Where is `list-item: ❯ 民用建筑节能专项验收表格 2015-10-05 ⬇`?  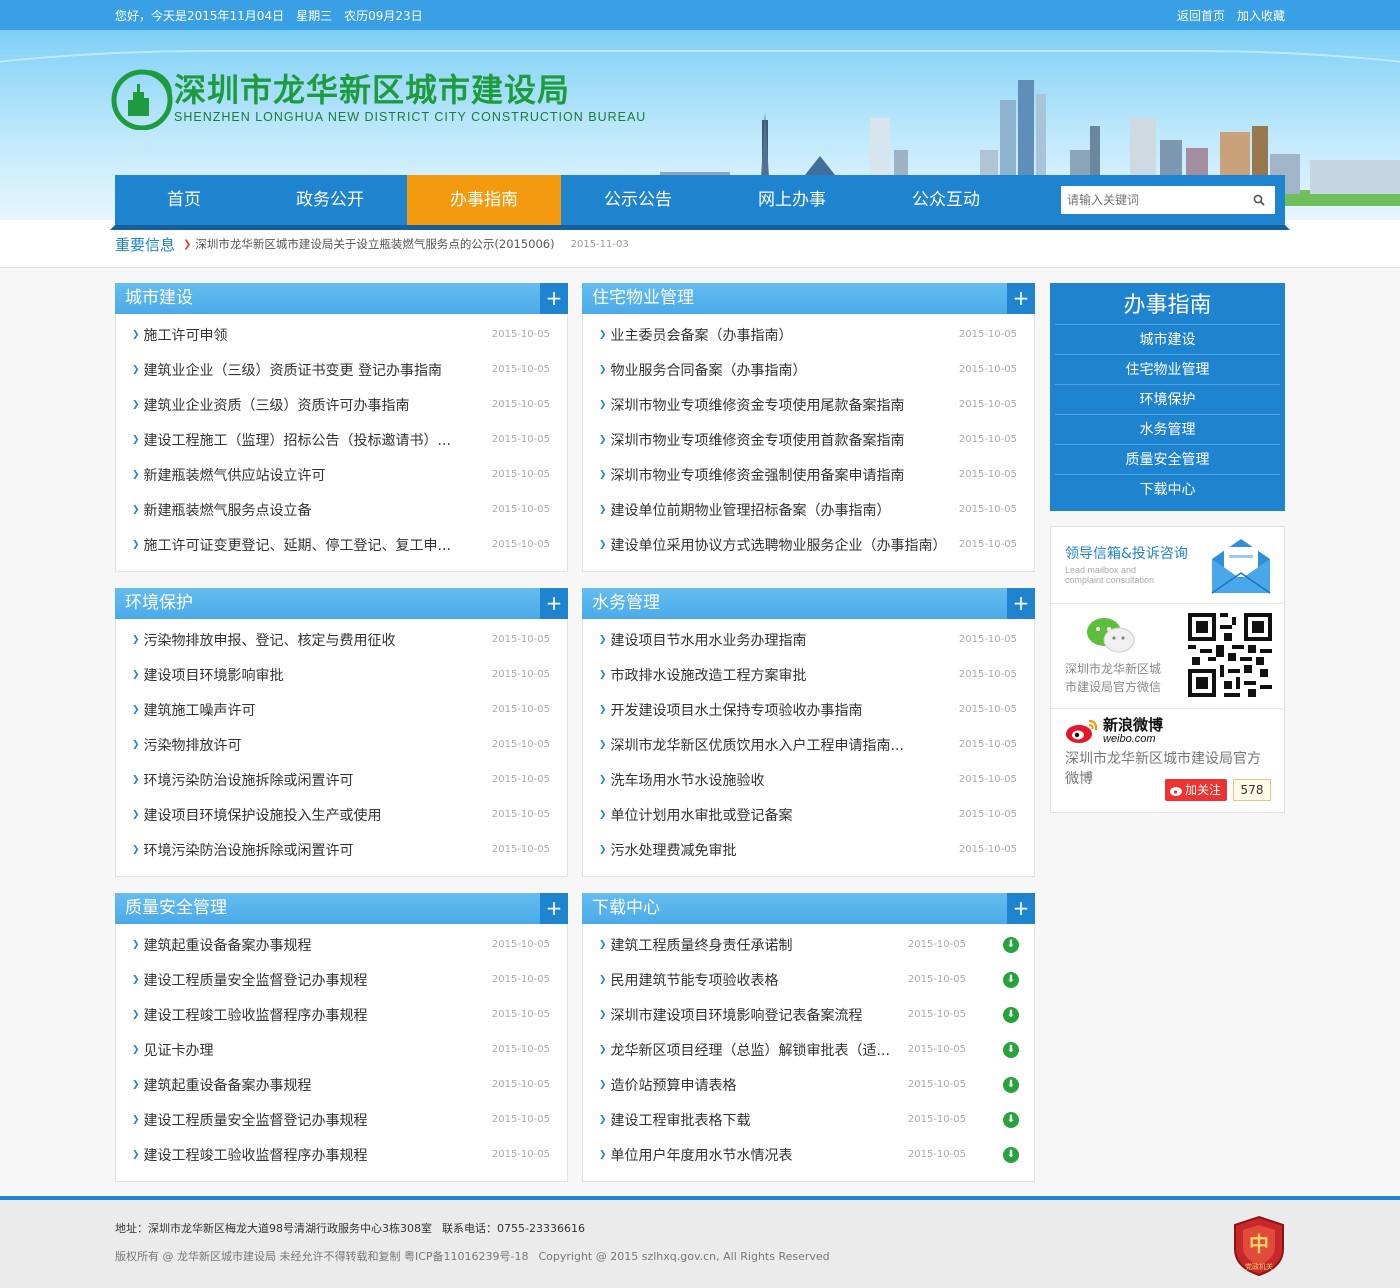 list-item: ❯ 民用建筑节能专项验收表格 2015-10-05 ⬇ is located at coordinates (808, 979).